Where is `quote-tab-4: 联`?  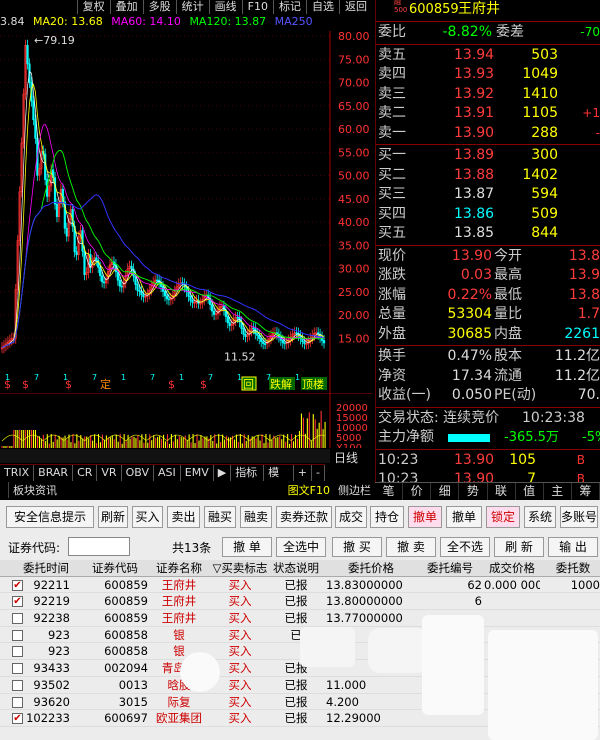
quote-tab-4: 联 is located at coordinates (502, 491).